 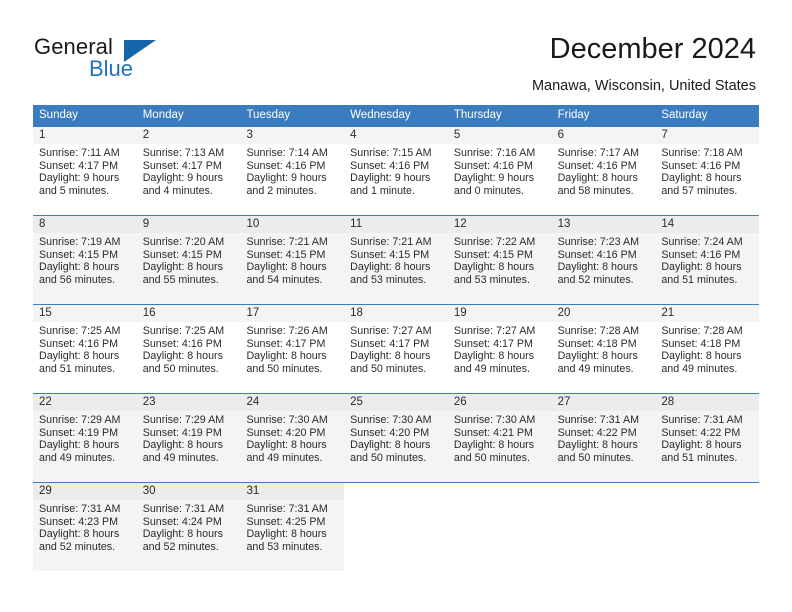 What do you see at coordinates (603, 402) in the screenshot?
I see `day-number: 27` at bounding box center [603, 402].